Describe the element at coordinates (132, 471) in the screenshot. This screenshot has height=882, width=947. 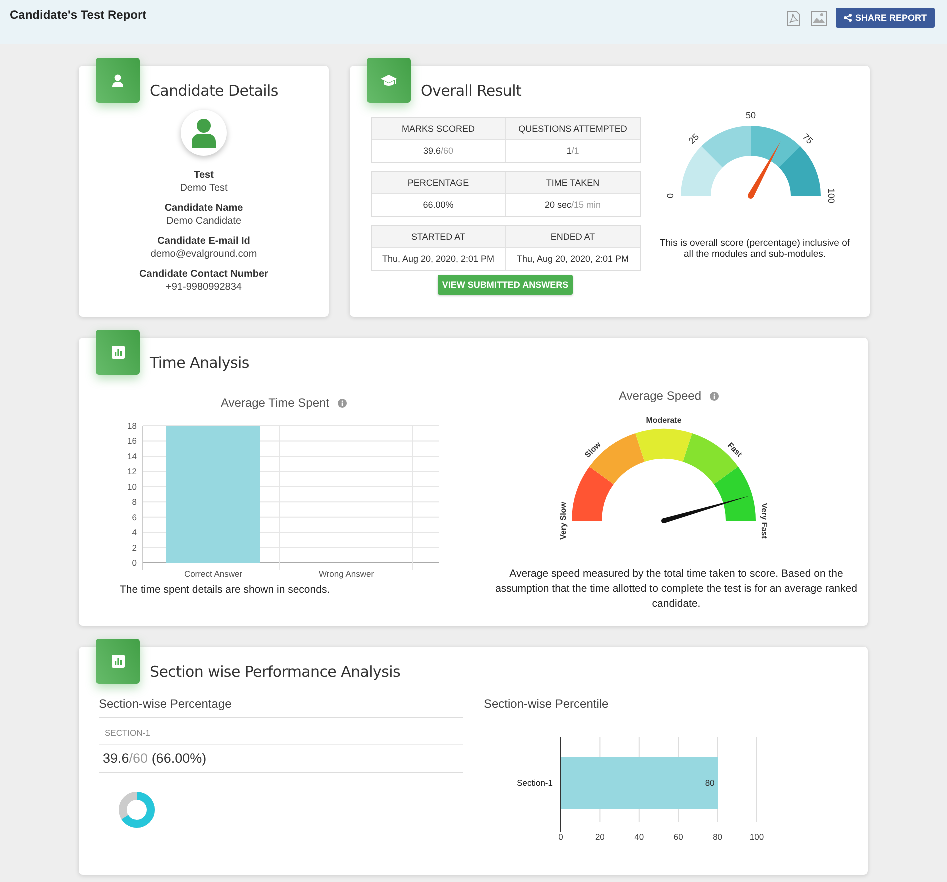
I see `axis-tick: 12` at that location.